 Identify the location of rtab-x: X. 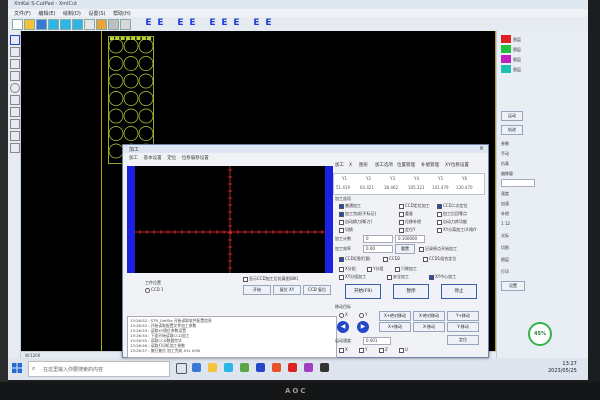
(350, 166).